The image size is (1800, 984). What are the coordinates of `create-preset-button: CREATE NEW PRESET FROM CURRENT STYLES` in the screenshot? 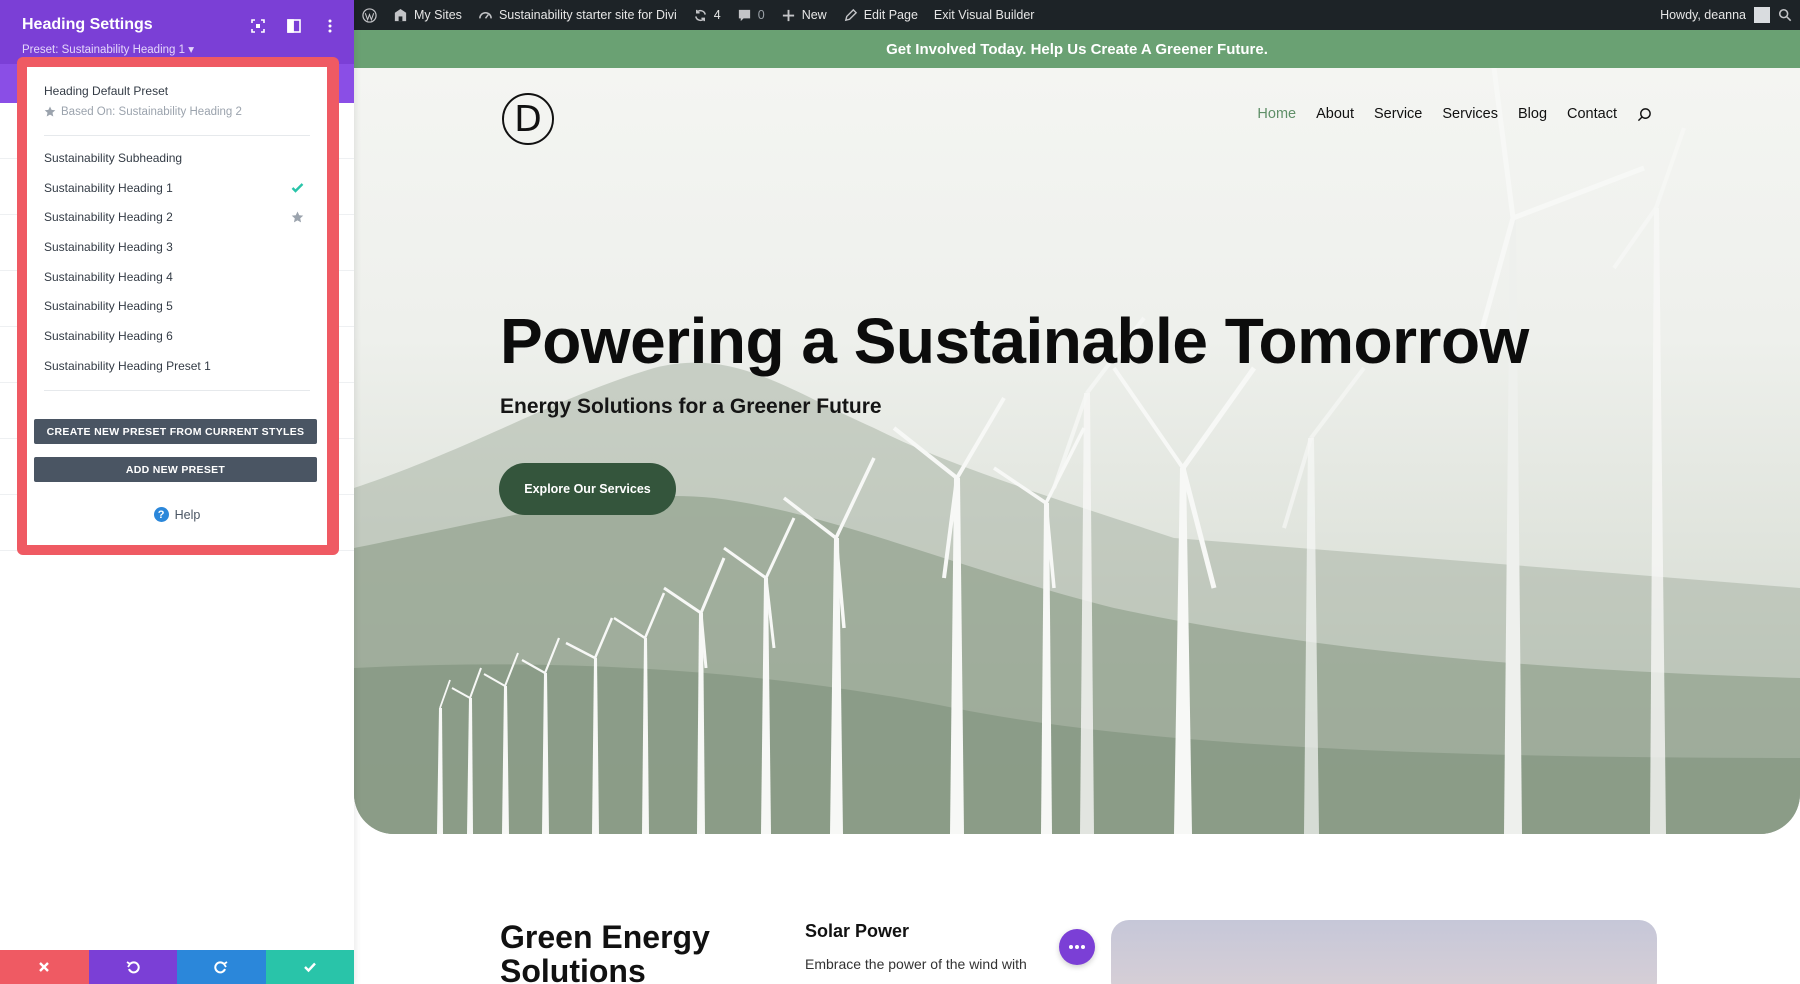 It's located at (175, 431).